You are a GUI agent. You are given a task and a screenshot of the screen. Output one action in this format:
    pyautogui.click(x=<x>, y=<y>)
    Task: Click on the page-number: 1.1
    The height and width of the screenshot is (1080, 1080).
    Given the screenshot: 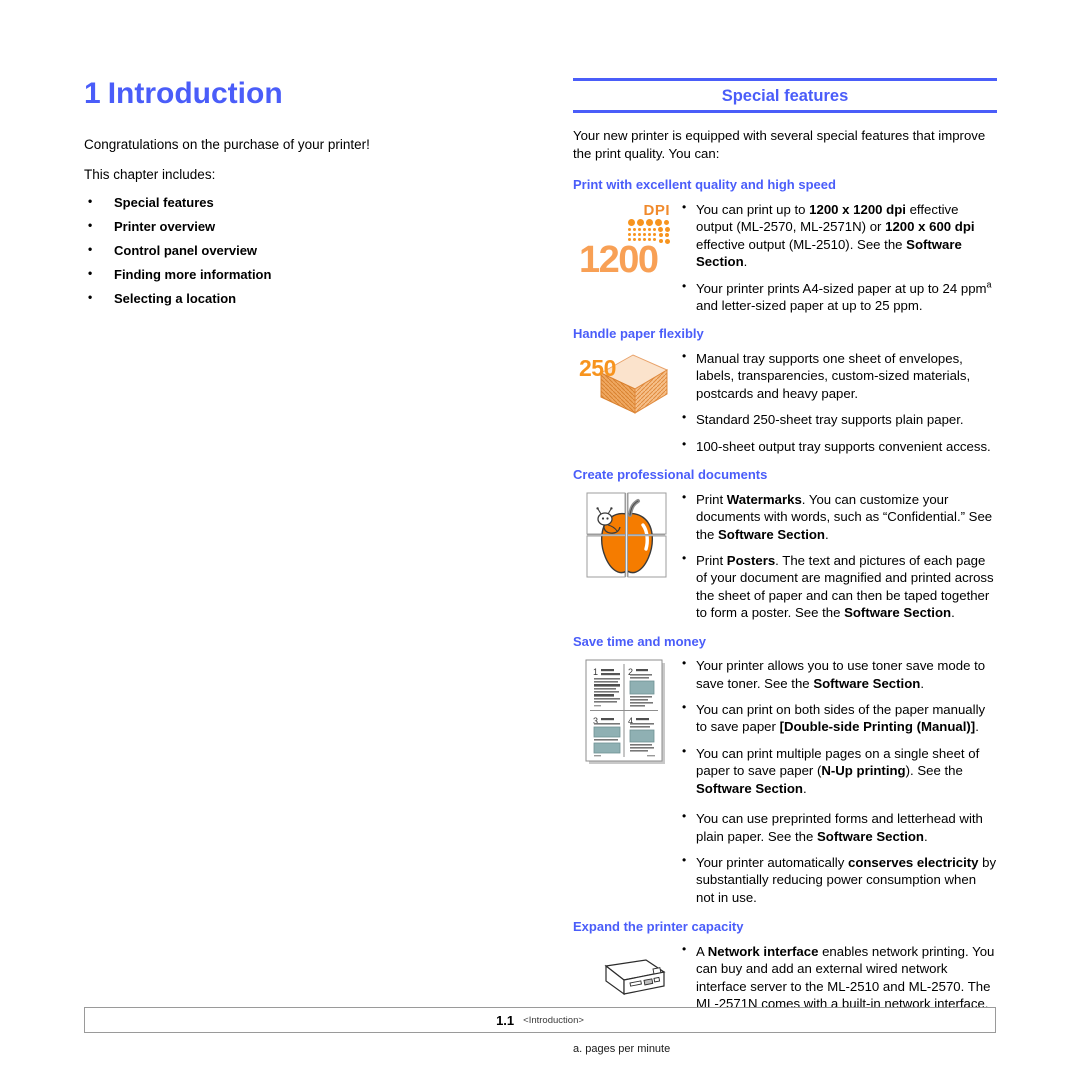 What is the action you would take?
    pyautogui.click(x=505, y=1020)
    